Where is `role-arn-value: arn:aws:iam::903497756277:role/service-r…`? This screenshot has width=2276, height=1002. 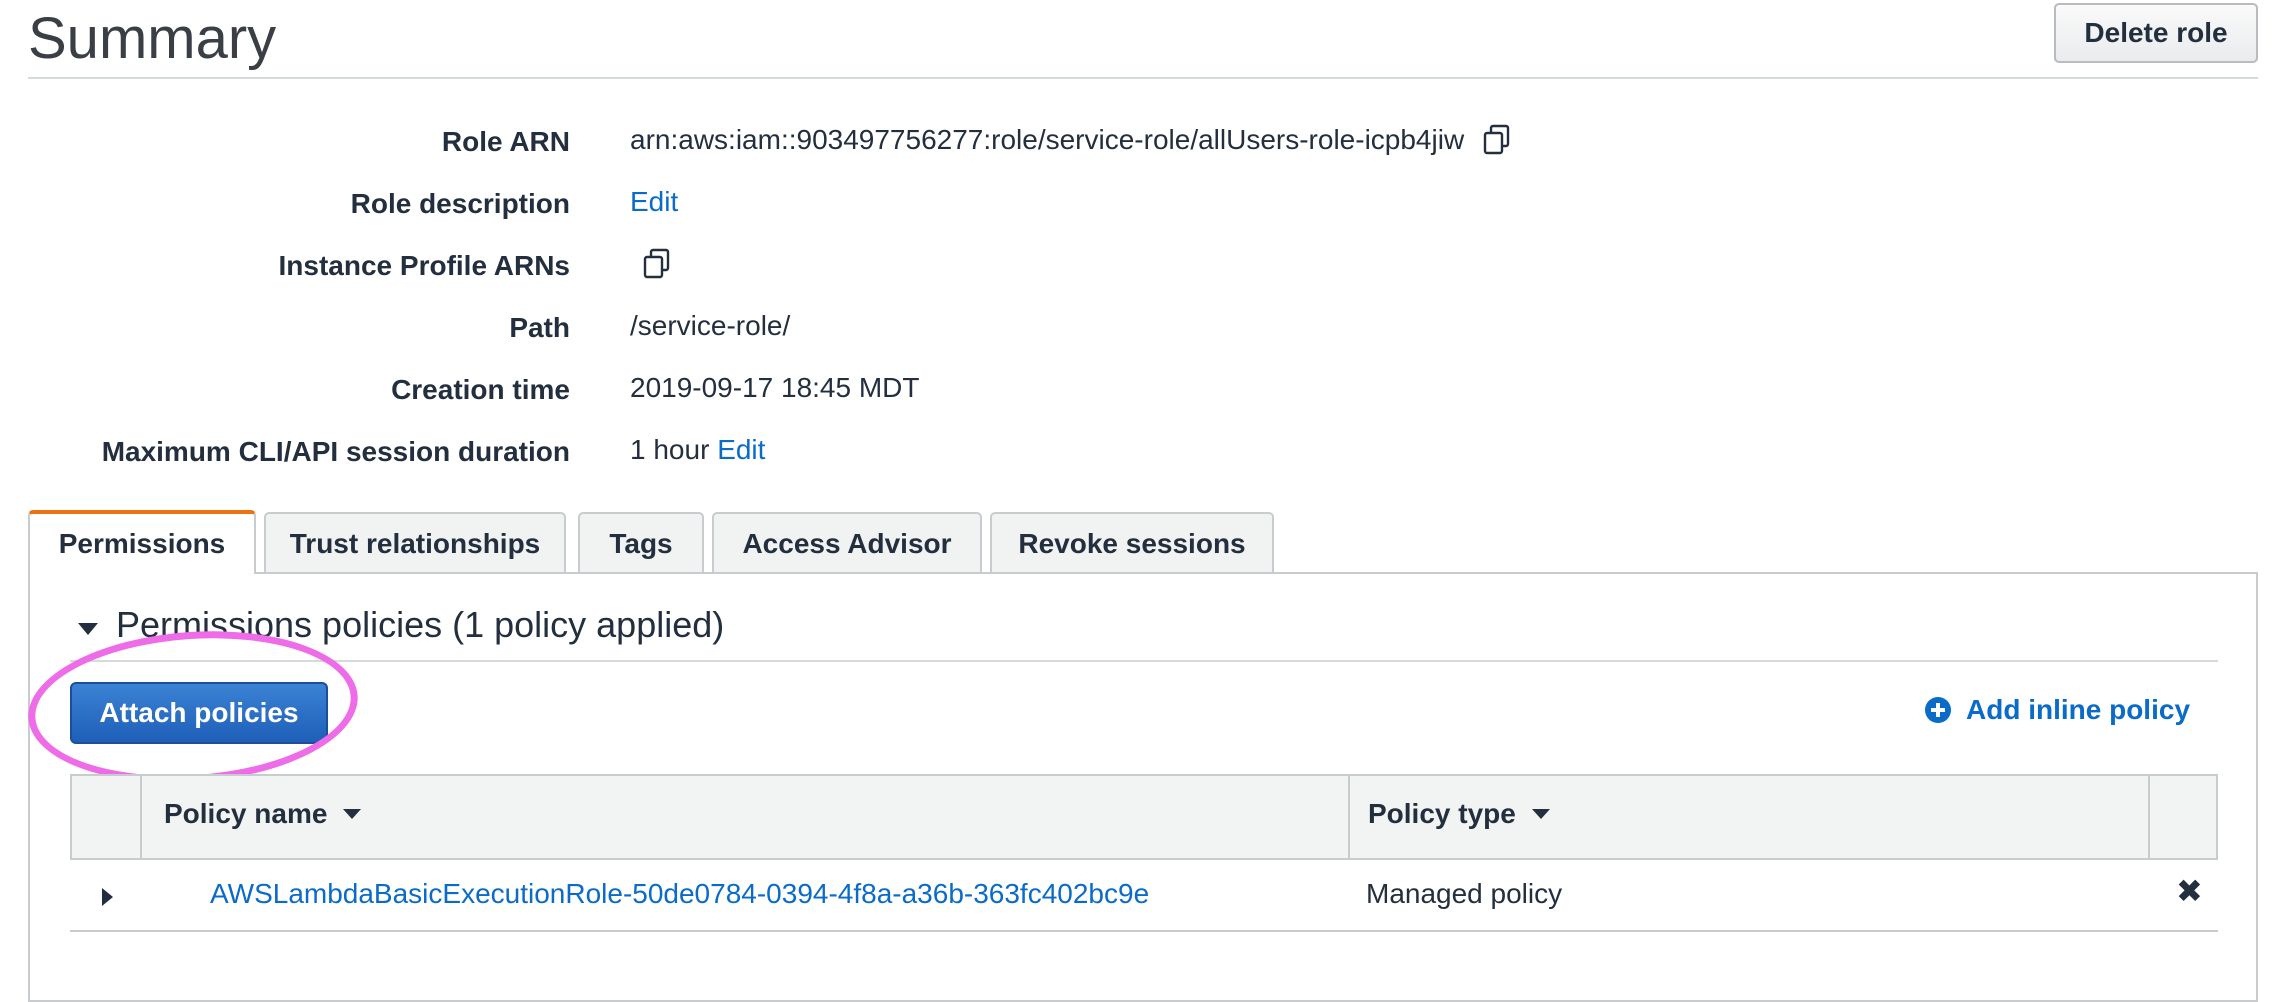 role-arn-value: arn:aws:iam::903497756277:role/service-r… is located at coordinates (1047, 139).